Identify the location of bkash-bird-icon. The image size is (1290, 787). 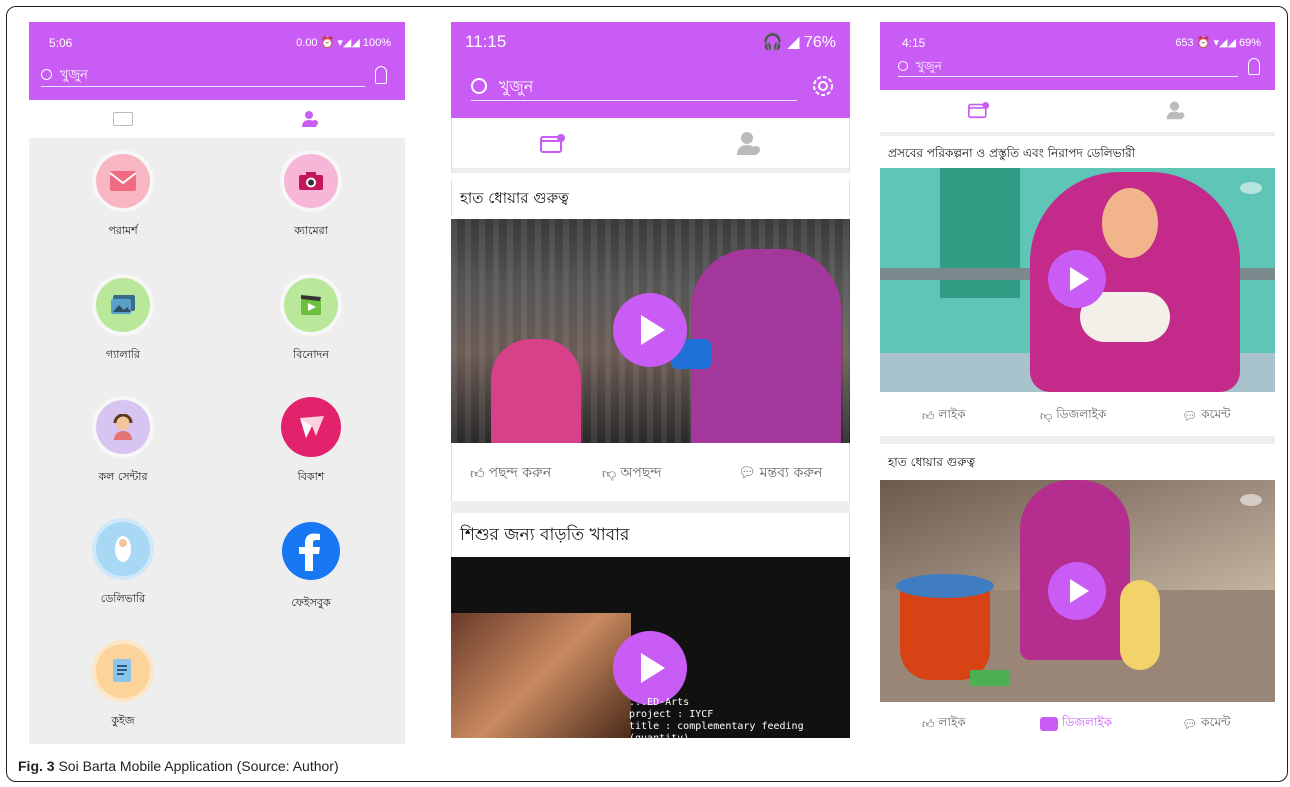
(311, 427).